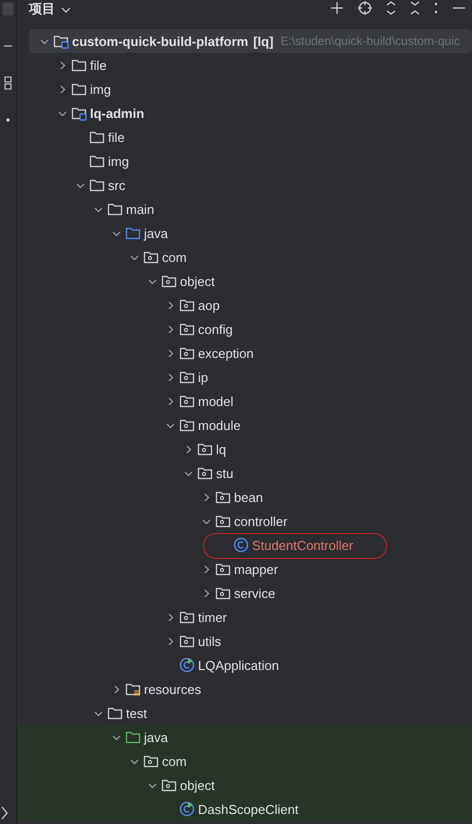  I want to click on node-label: StudentController, so click(303, 545).